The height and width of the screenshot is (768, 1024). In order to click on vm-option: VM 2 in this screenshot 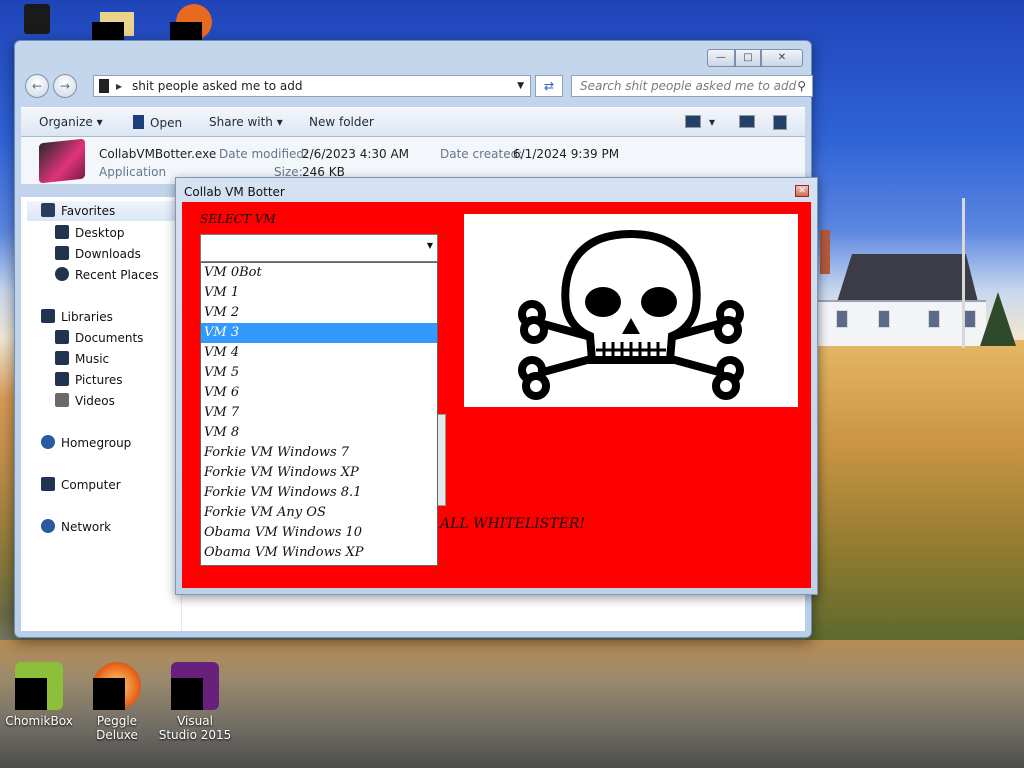, I will do `click(319, 313)`.